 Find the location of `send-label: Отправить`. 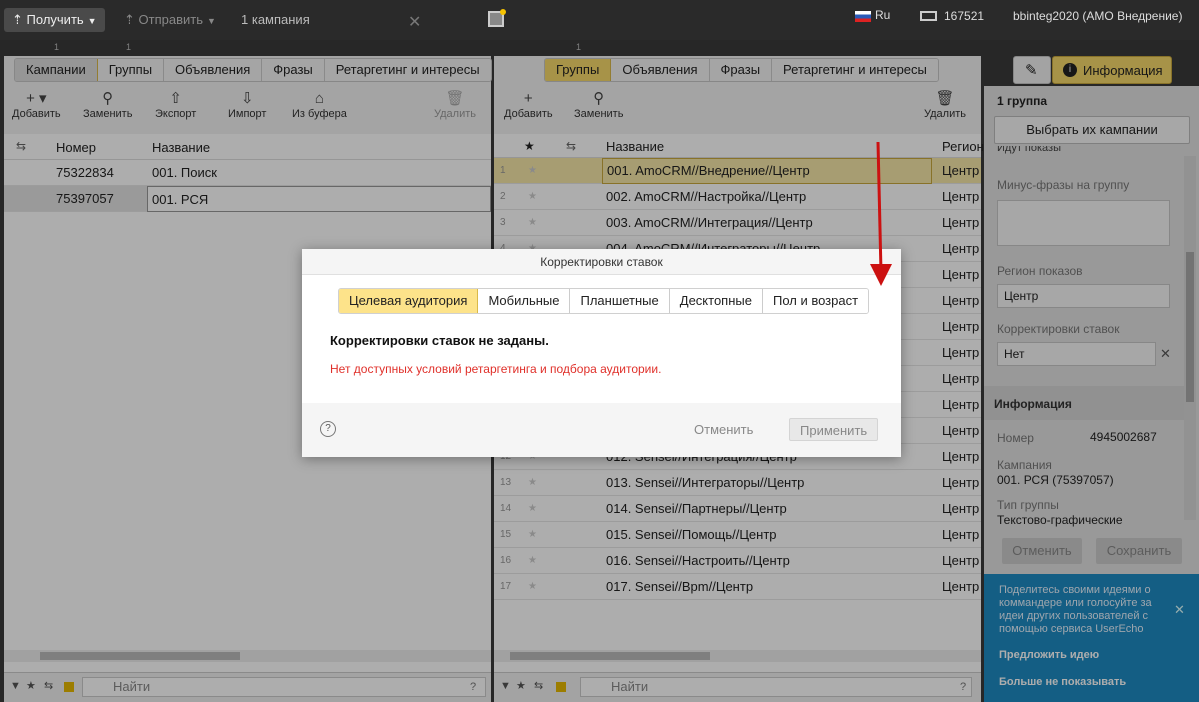

send-label: Отправить is located at coordinates (170, 19).